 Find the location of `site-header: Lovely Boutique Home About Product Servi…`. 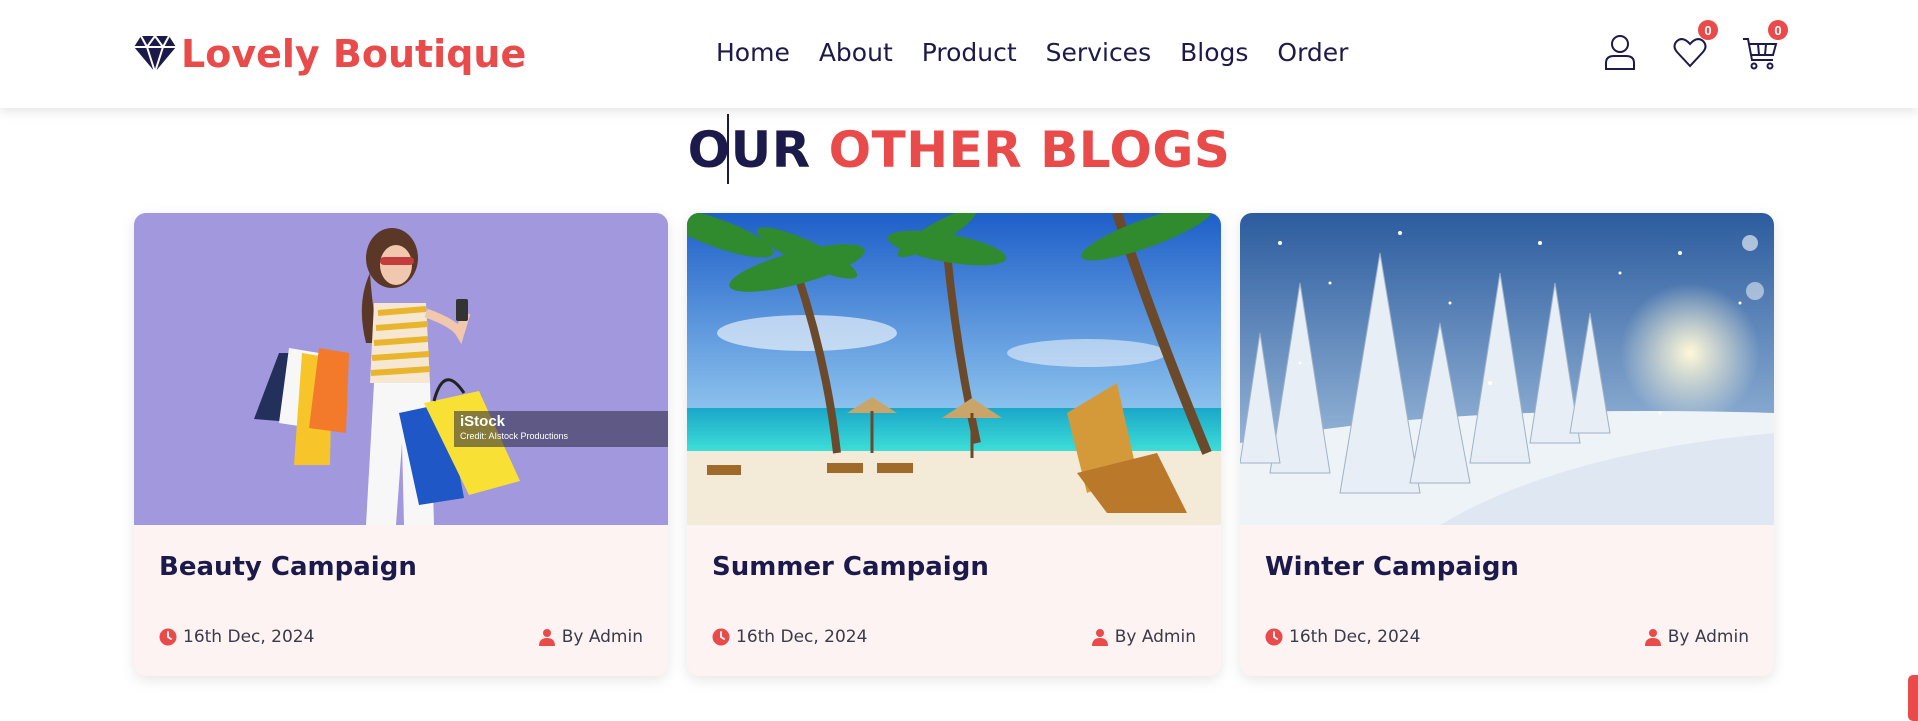

site-header: Lovely Boutique Home About Product Servi… is located at coordinates (959, 54).